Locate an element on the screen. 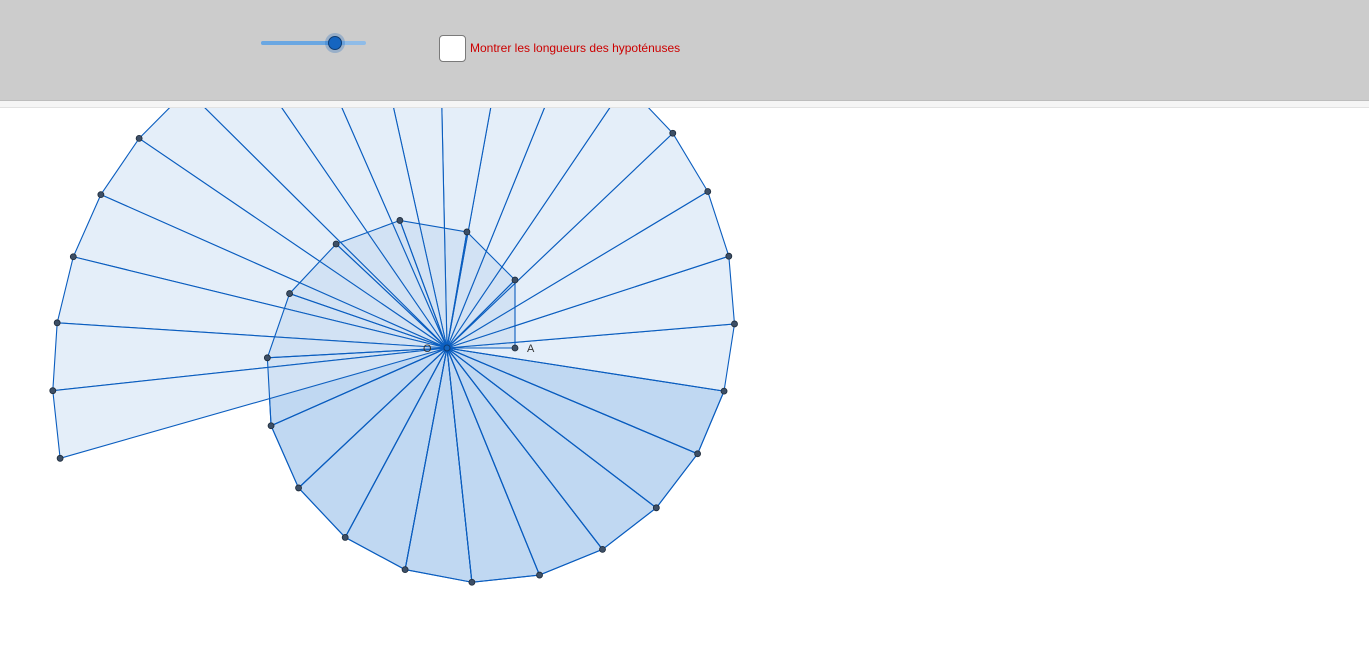 Image resolution: width=1371 pixels, height=661 pixels. show-lengths-checkbox is located at coordinates (452, 48).